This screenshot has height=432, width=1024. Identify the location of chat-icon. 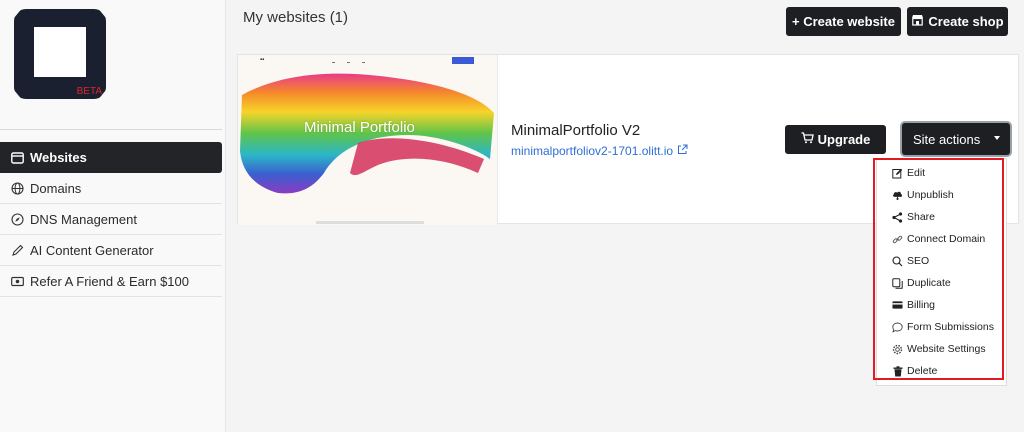
(897, 327).